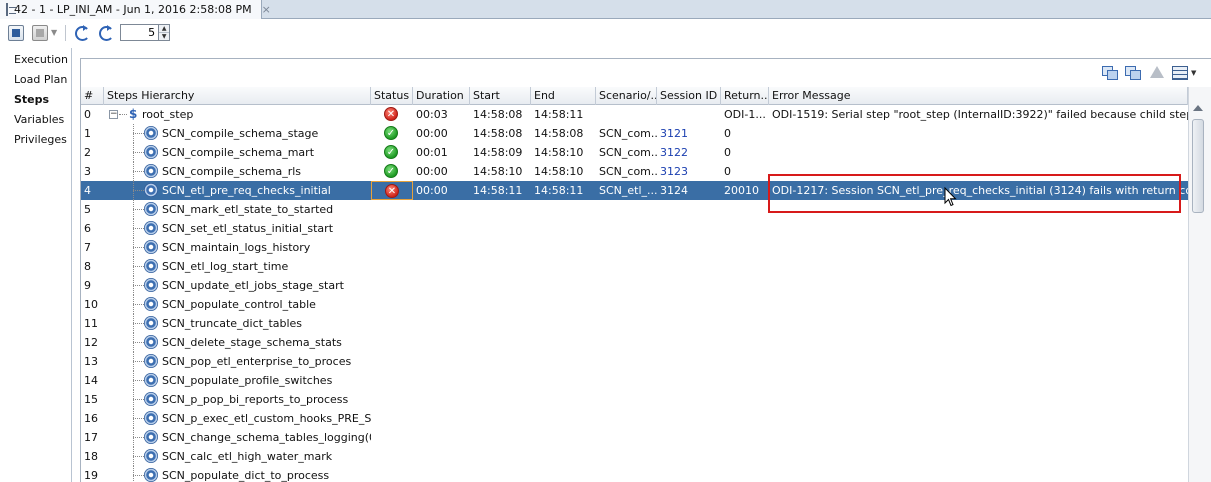 The height and width of the screenshot is (482, 1211). Describe the element at coordinates (92, 96) in the screenshot. I see `column-header-num: #` at that location.